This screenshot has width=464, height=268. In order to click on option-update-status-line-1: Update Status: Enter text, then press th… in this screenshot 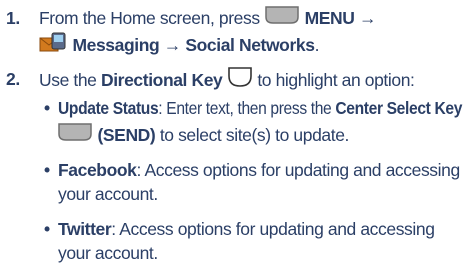, I will do `click(260, 108)`.